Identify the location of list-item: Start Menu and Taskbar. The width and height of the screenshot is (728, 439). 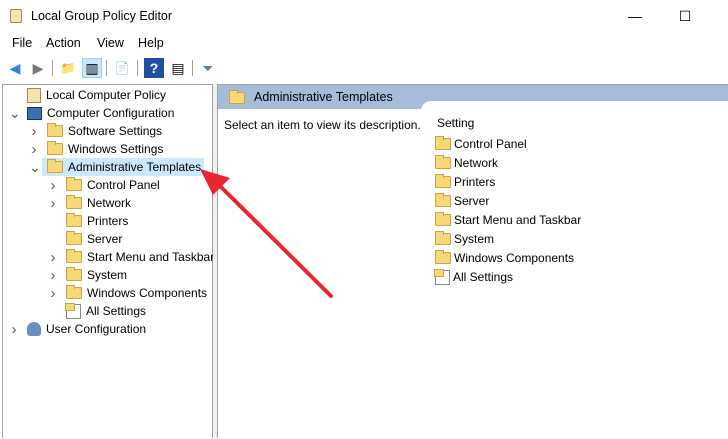
(508, 220).